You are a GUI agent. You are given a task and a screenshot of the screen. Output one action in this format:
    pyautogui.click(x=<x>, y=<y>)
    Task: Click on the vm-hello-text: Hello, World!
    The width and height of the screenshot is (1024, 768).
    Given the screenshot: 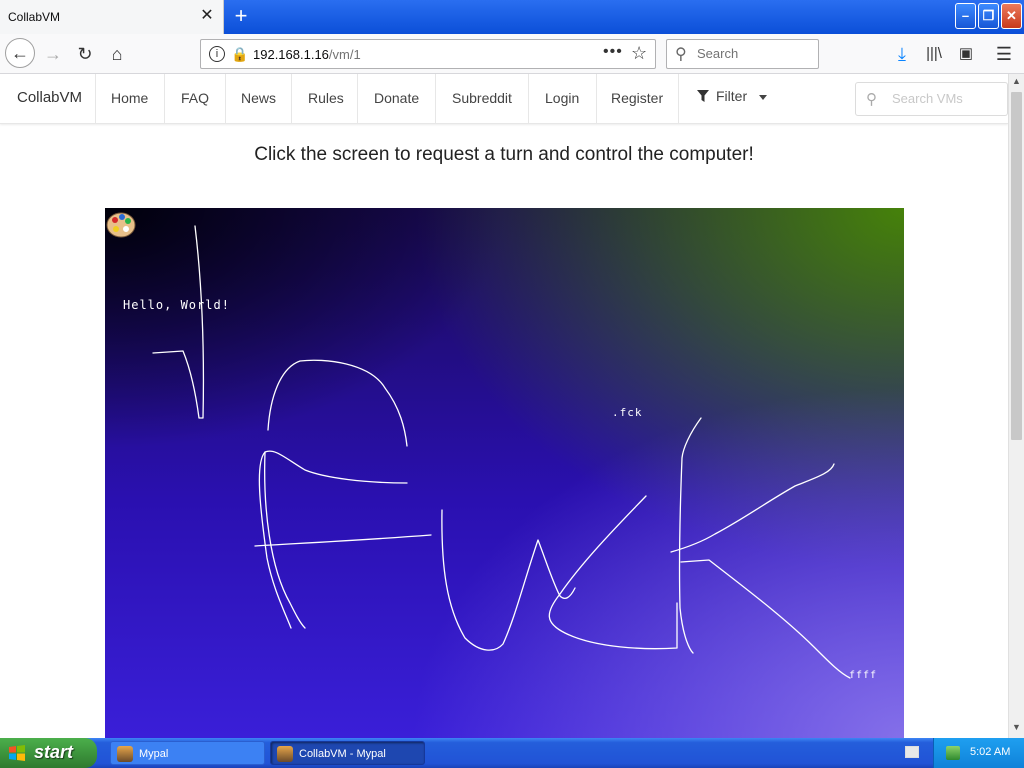 What is the action you would take?
    pyautogui.click(x=176, y=305)
    